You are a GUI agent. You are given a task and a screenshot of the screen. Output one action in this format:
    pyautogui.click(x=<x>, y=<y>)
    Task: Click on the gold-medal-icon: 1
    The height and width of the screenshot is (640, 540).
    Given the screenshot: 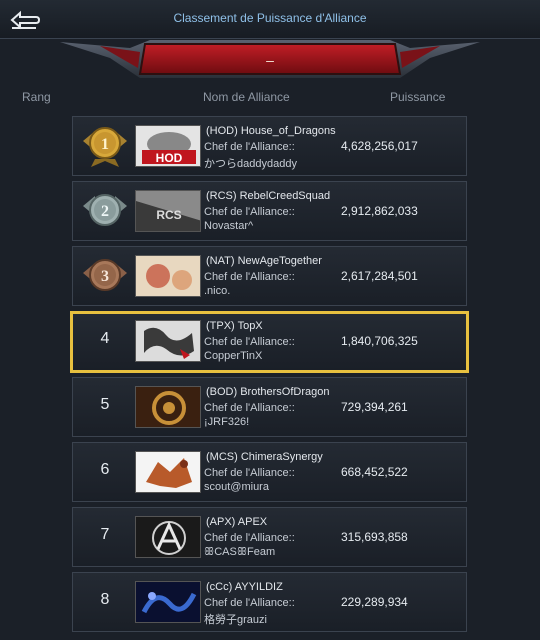 What is the action you would take?
    pyautogui.click(x=105, y=146)
    